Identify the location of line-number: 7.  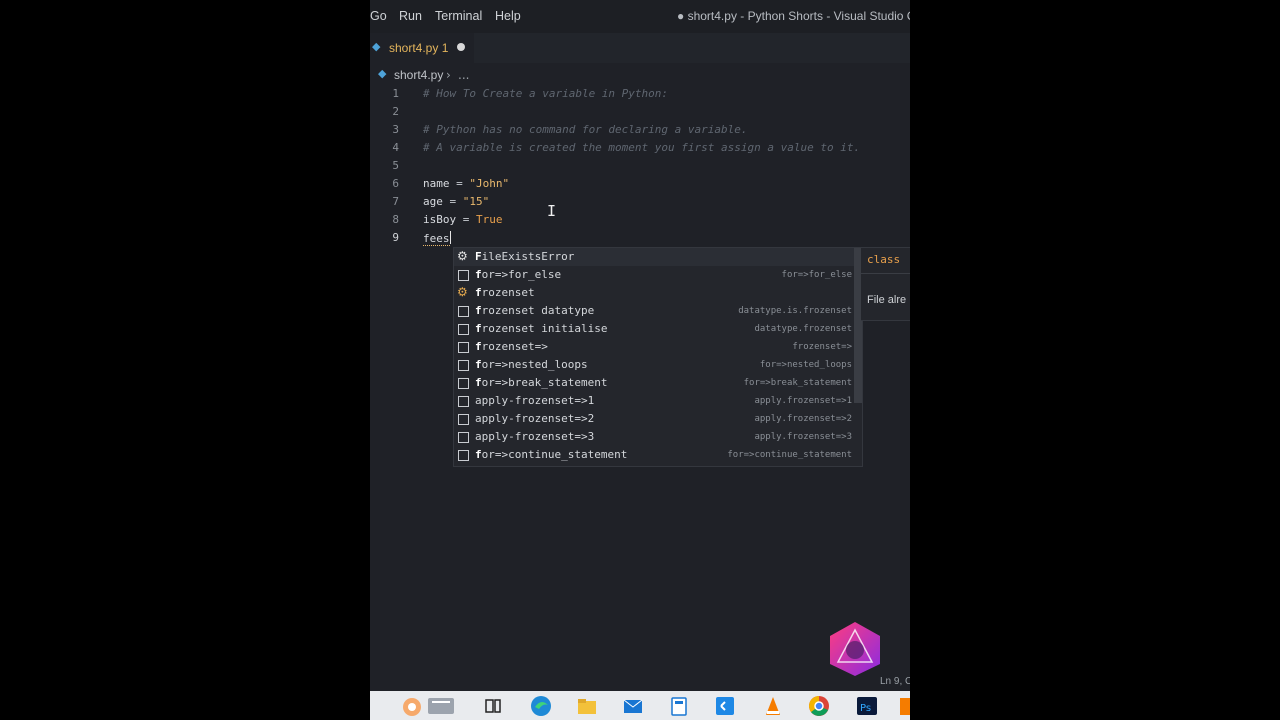
(395, 201).